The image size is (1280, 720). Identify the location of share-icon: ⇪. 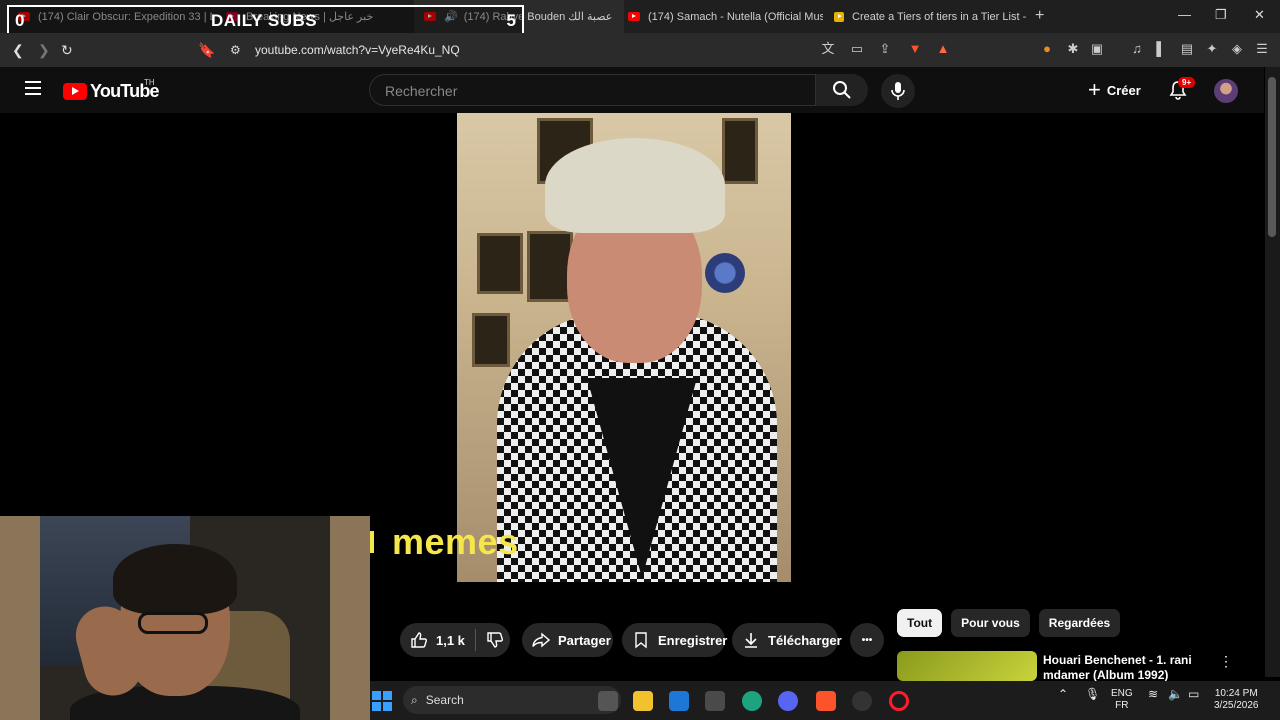
(885, 49).